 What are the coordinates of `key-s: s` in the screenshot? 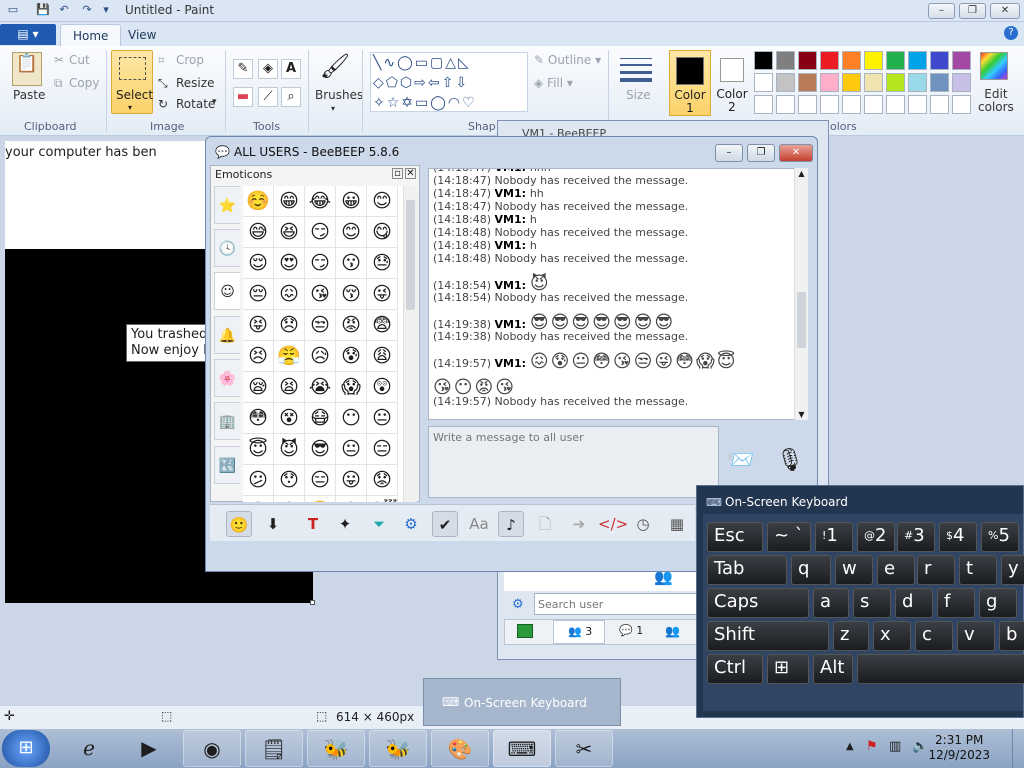 It's located at (872, 603).